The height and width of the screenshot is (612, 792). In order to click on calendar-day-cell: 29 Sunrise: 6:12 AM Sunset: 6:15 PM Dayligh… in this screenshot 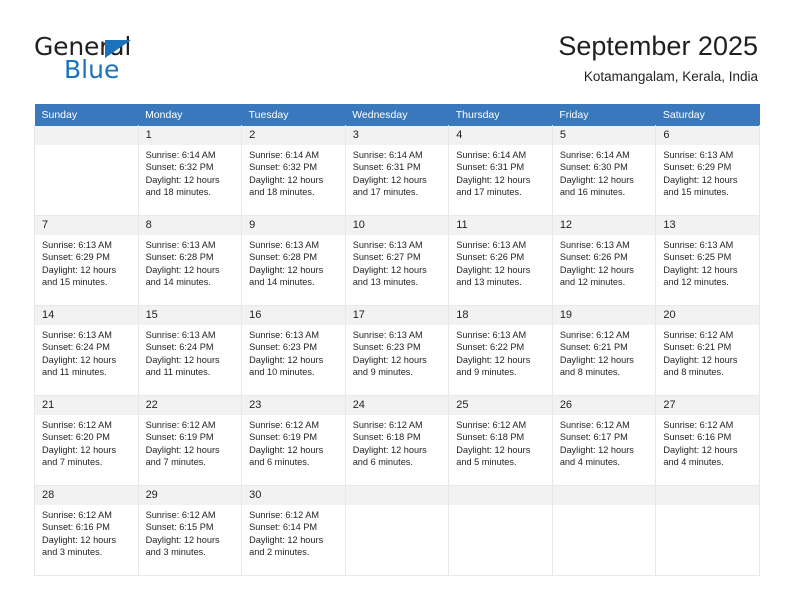, I will do `click(190, 530)`.